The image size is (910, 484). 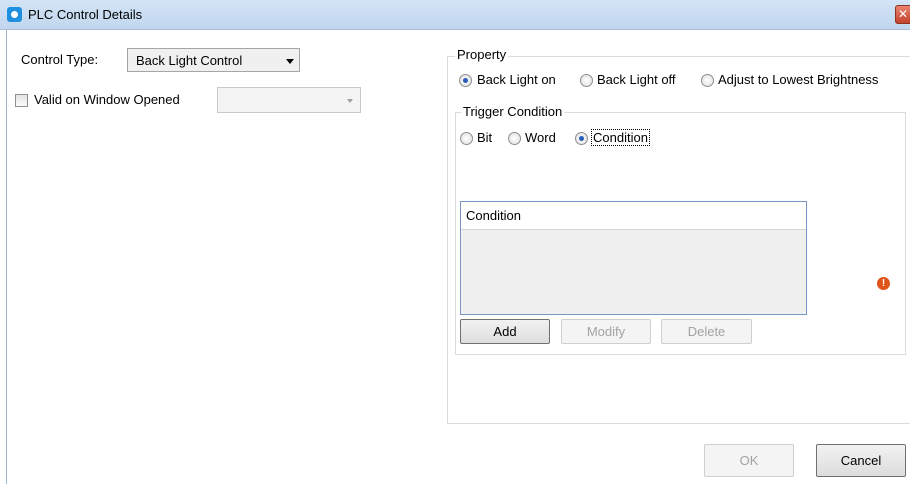 I want to click on valid-on-window-opened-label: Valid on Window Opened, so click(x=107, y=99).